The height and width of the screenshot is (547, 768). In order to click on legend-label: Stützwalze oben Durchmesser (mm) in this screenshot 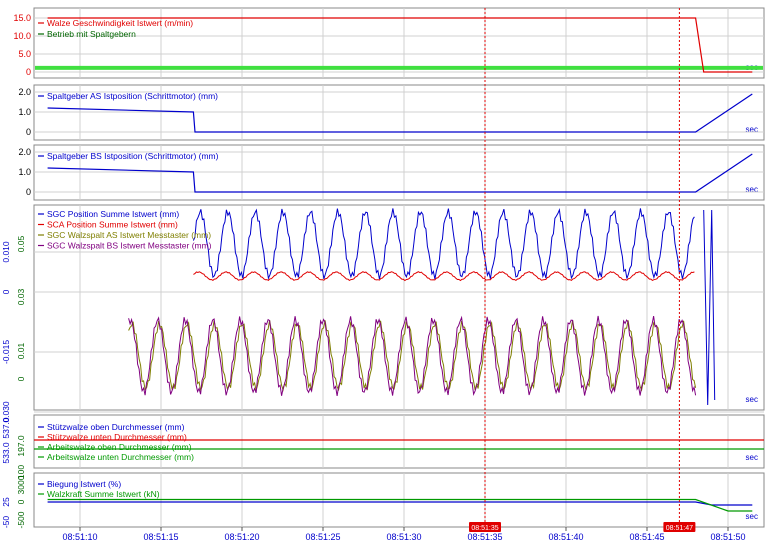, I will do `click(116, 427)`.